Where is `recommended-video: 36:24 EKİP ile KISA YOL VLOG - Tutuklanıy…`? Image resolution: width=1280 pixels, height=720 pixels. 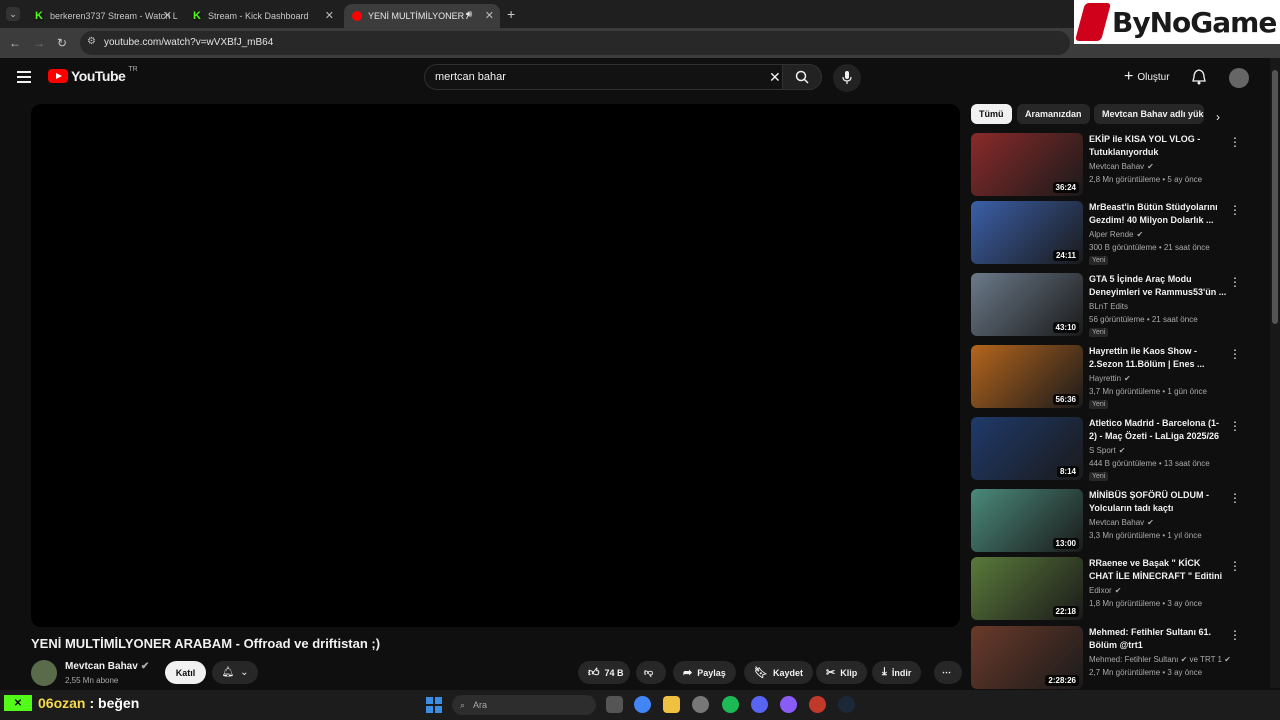 recommended-video: 36:24 EKİP ile KISA YOL VLOG - Tutuklanıy… is located at coordinates (1106, 165).